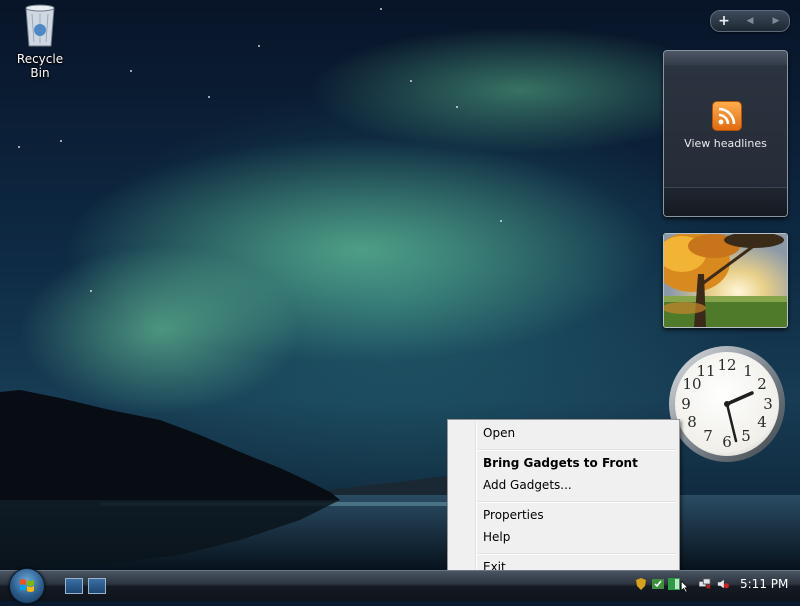 The height and width of the screenshot is (606, 800). Describe the element at coordinates (764, 584) in the screenshot. I see `taskbar-clock: 5:11 PM` at that location.